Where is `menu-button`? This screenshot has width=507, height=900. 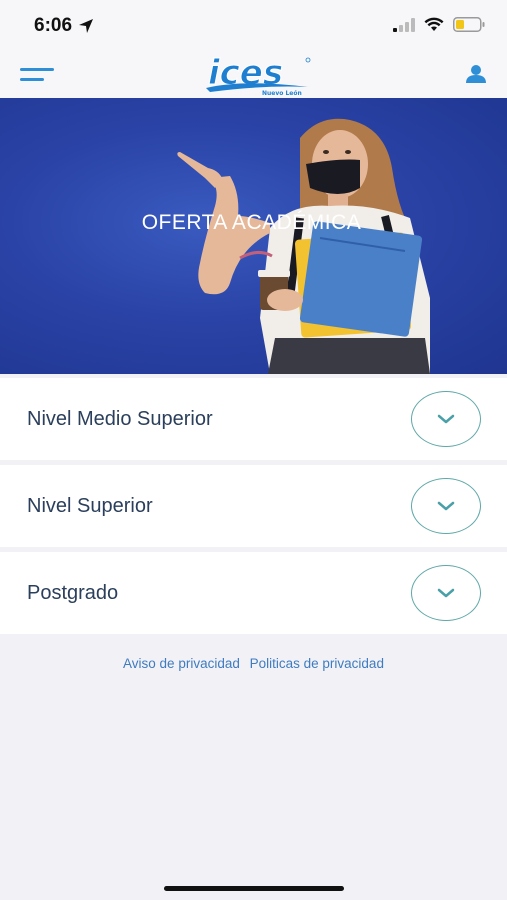 menu-button is located at coordinates (38, 75).